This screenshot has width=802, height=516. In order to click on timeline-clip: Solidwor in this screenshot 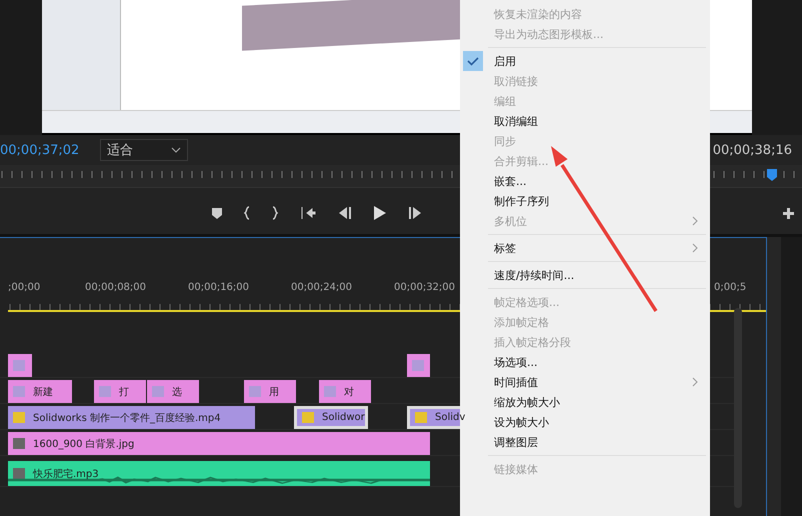, I will do `click(331, 417)`.